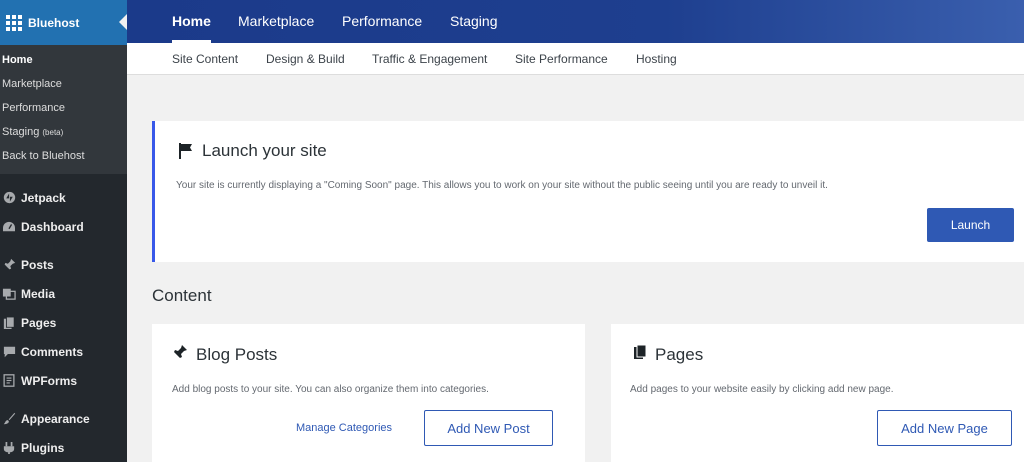  I want to click on dashboard-icon, so click(9, 227).